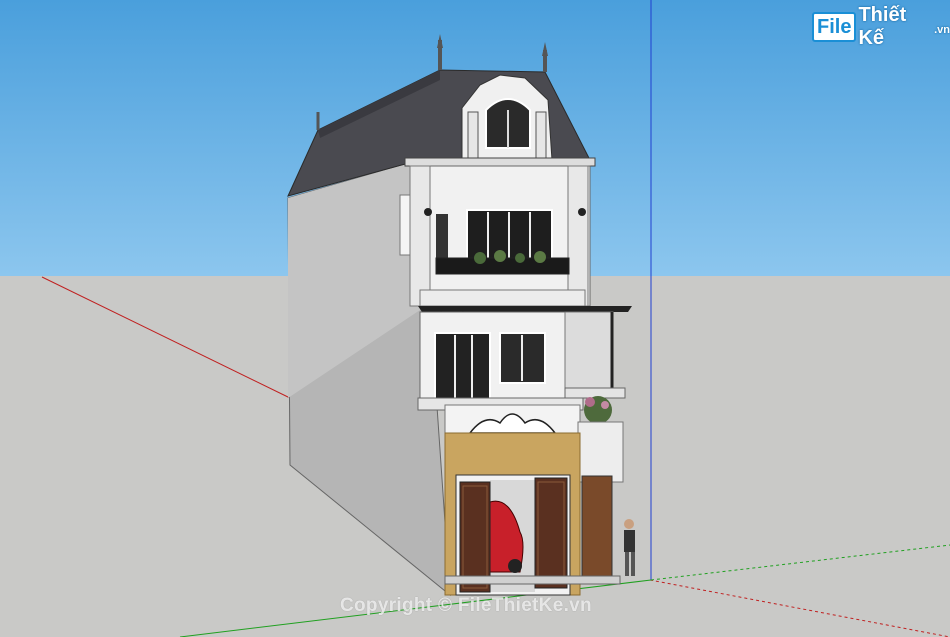 This screenshot has height=637, width=950. What do you see at coordinates (466, 605) in the screenshot?
I see `copyright-watermark: Copyright © FileThietKe.vn` at bounding box center [466, 605].